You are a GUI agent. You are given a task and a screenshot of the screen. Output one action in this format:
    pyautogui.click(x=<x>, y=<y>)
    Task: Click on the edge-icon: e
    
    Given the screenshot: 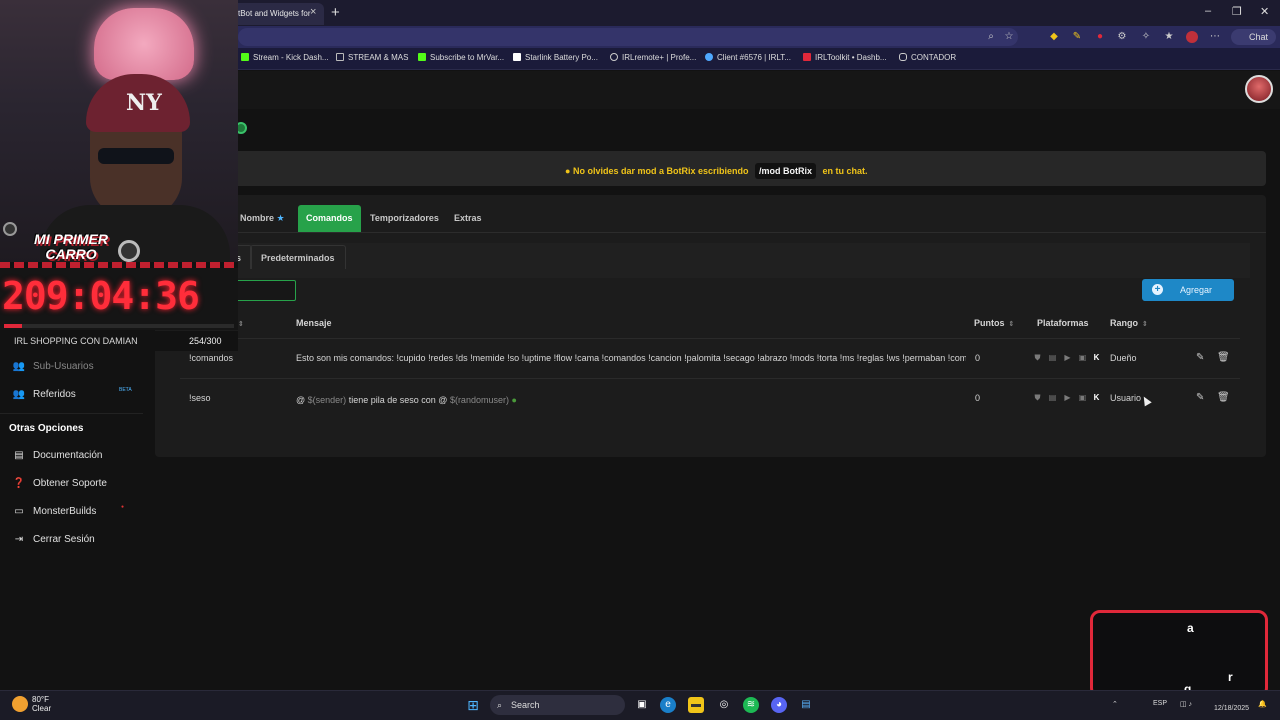 What is the action you would take?
    pyautogui.click(x=668, y=705)
    